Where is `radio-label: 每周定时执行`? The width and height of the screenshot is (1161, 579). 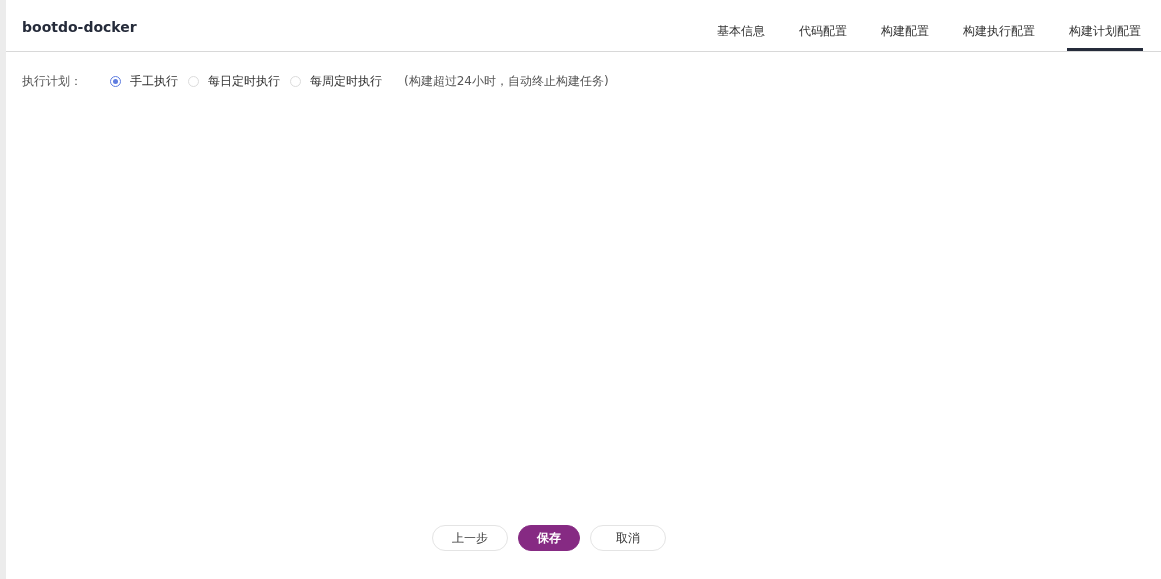 radio-label: 每周定时执行 is located at coordinates (346, 81).